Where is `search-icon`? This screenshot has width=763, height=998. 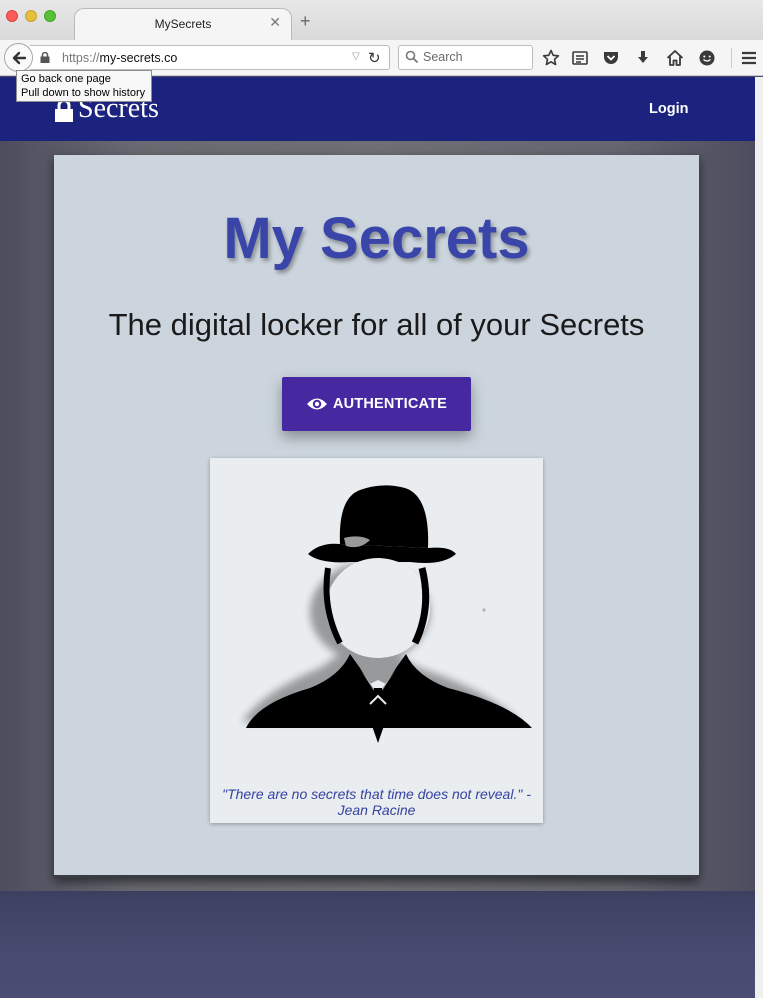 search-icon is located at coordinates (412, 57).